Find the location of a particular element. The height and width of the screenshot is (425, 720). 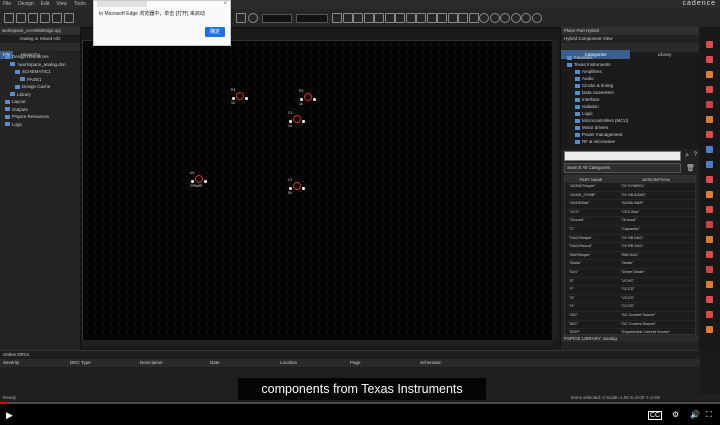

category-tree-item: Amplifiers is located at coordinates (630, 71).